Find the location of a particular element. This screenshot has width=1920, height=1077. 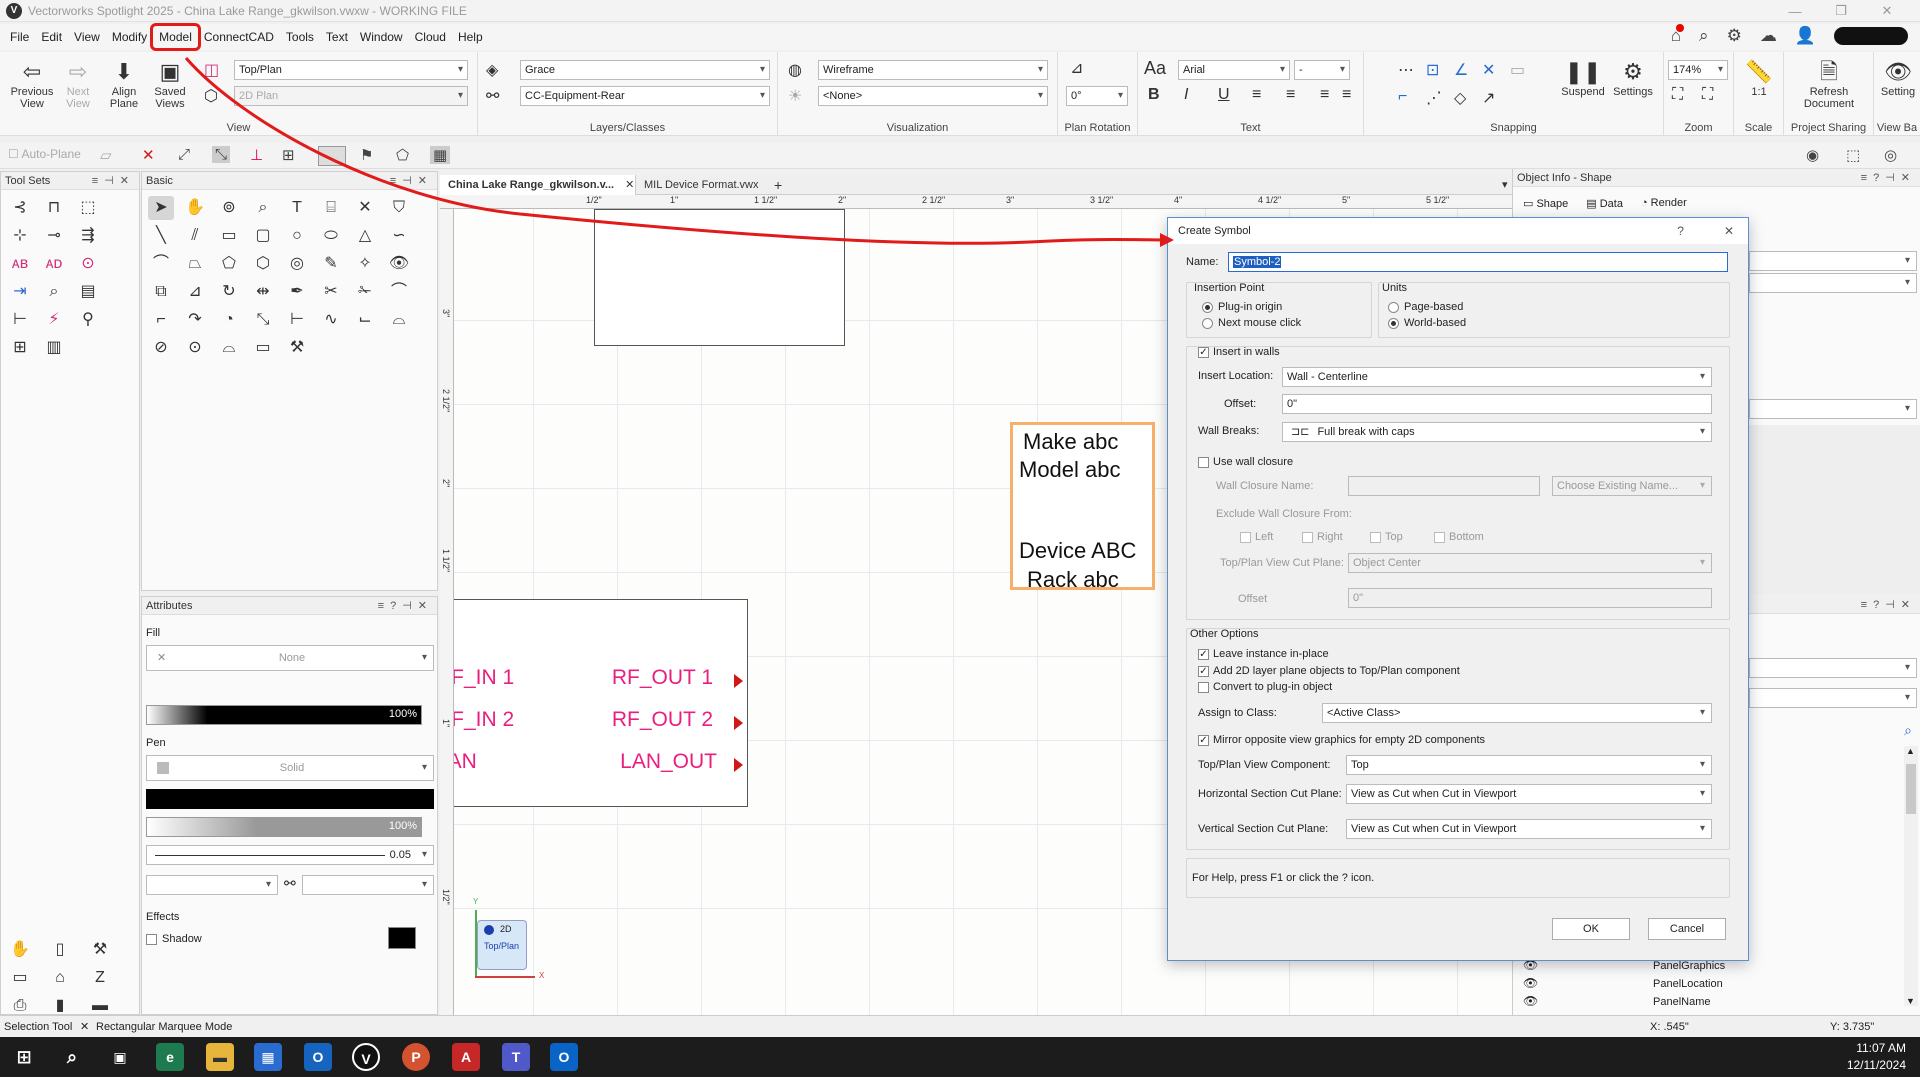

delete-tool-icon: ✕ is located at coordinates (365, 208).